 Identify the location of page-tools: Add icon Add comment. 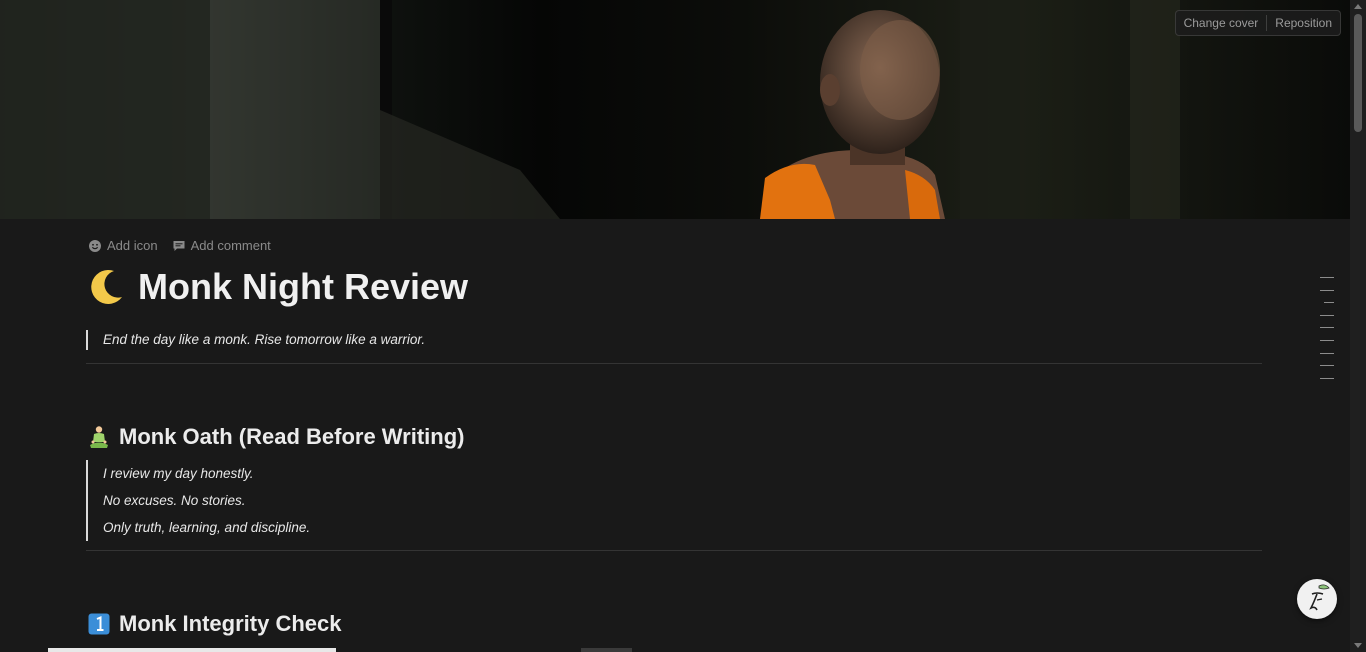
(179, 245).